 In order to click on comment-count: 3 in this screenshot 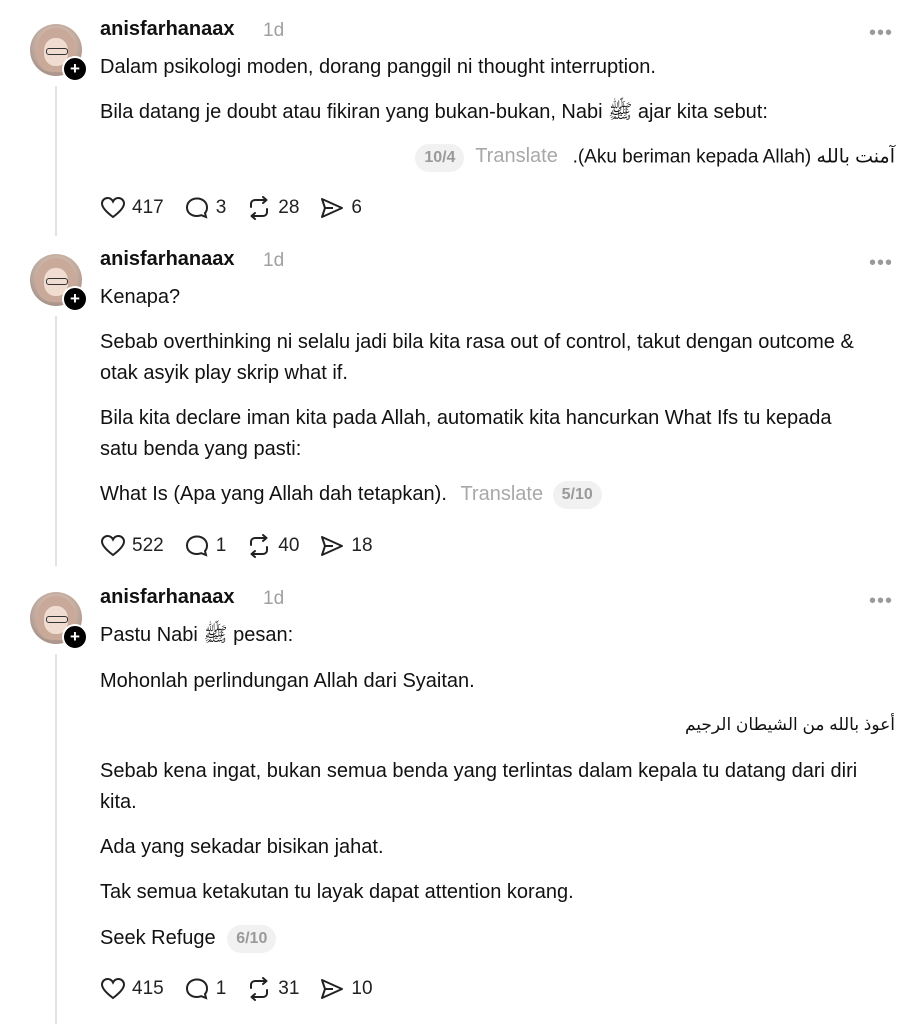, I will do `click(221, 207)`.